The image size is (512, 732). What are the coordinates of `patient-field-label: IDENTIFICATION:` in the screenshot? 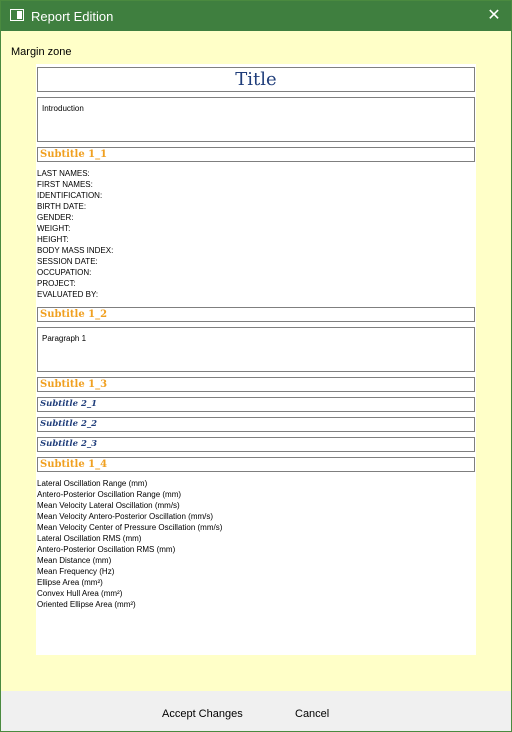 It's located at (70, 195).